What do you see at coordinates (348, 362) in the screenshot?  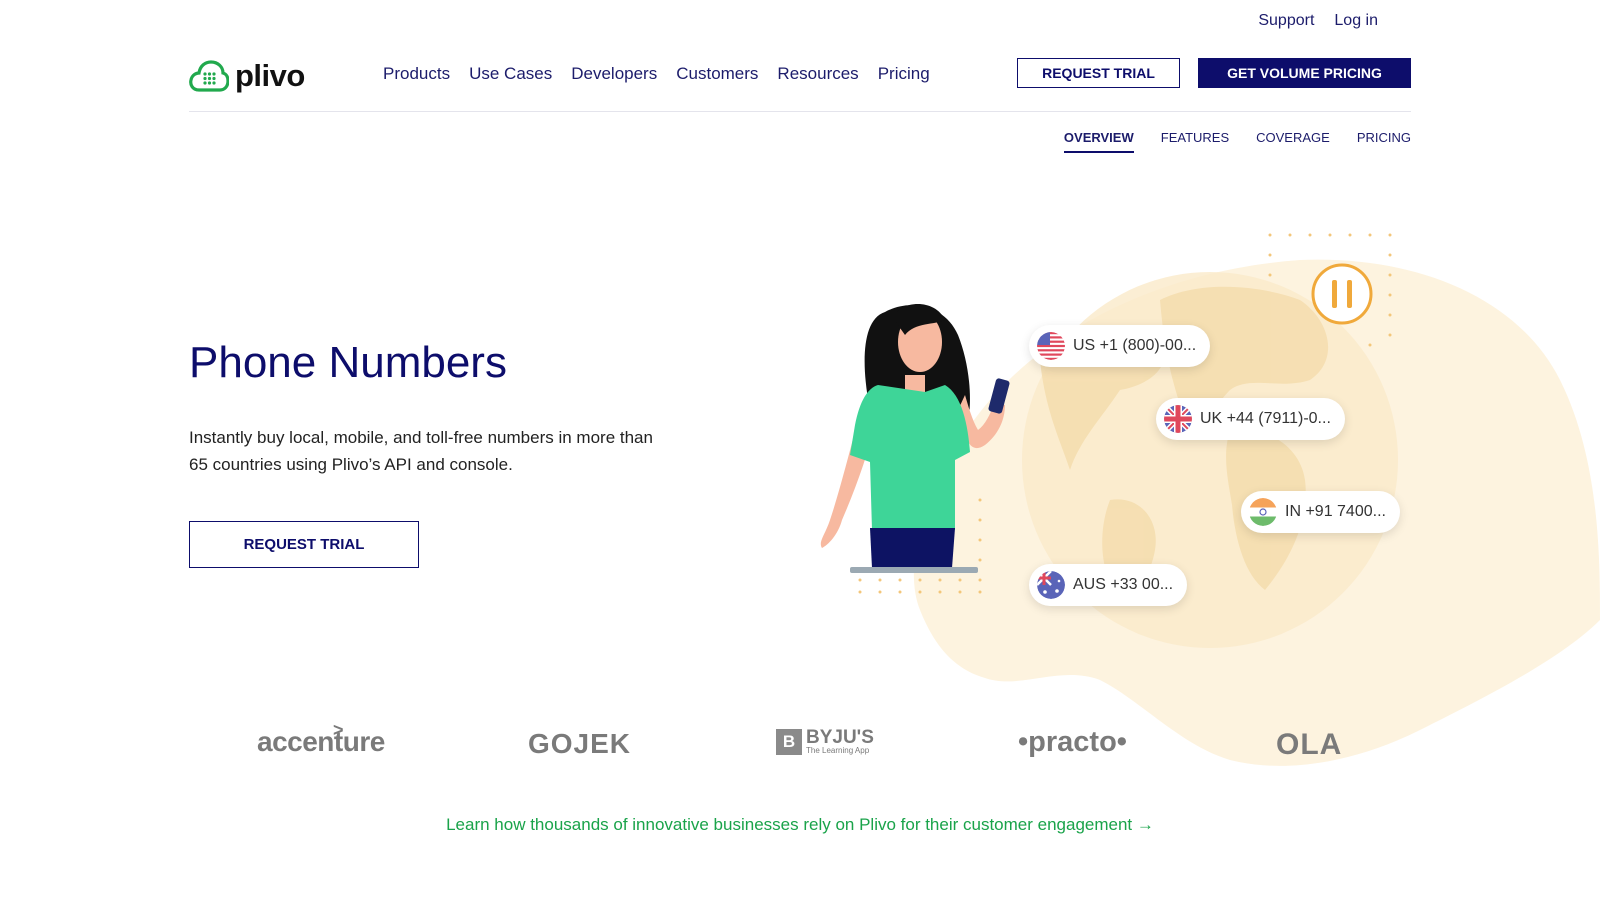 I see `page-title: Phone Numbers` at bounding box center [348, 362].